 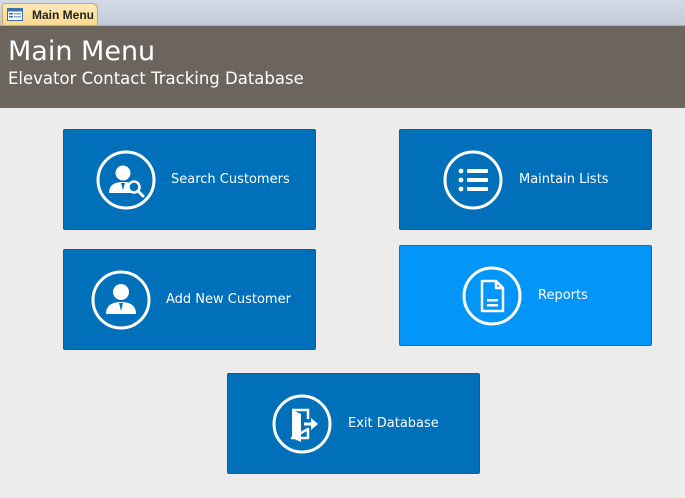 I want to click on list-icon, so click(x=473, y=180).